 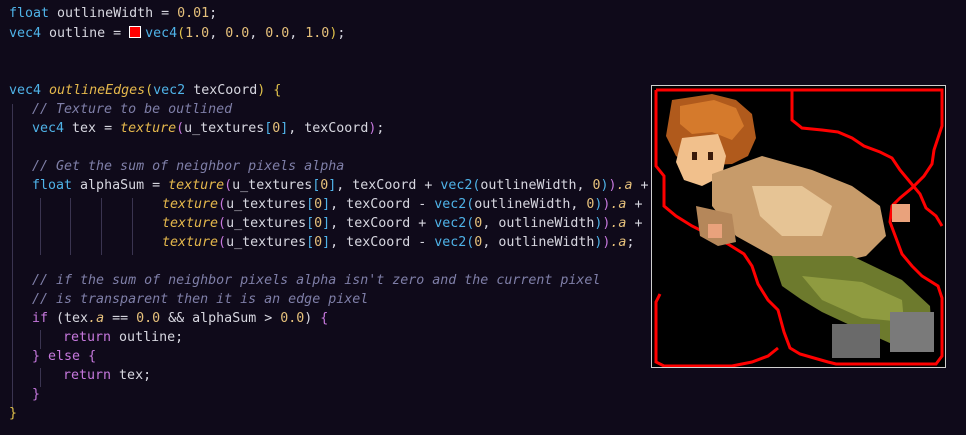 What do you see at coordinates (76, 318) in the screenshot?
I see `code-token: tex` at bounding box center [76, 318].